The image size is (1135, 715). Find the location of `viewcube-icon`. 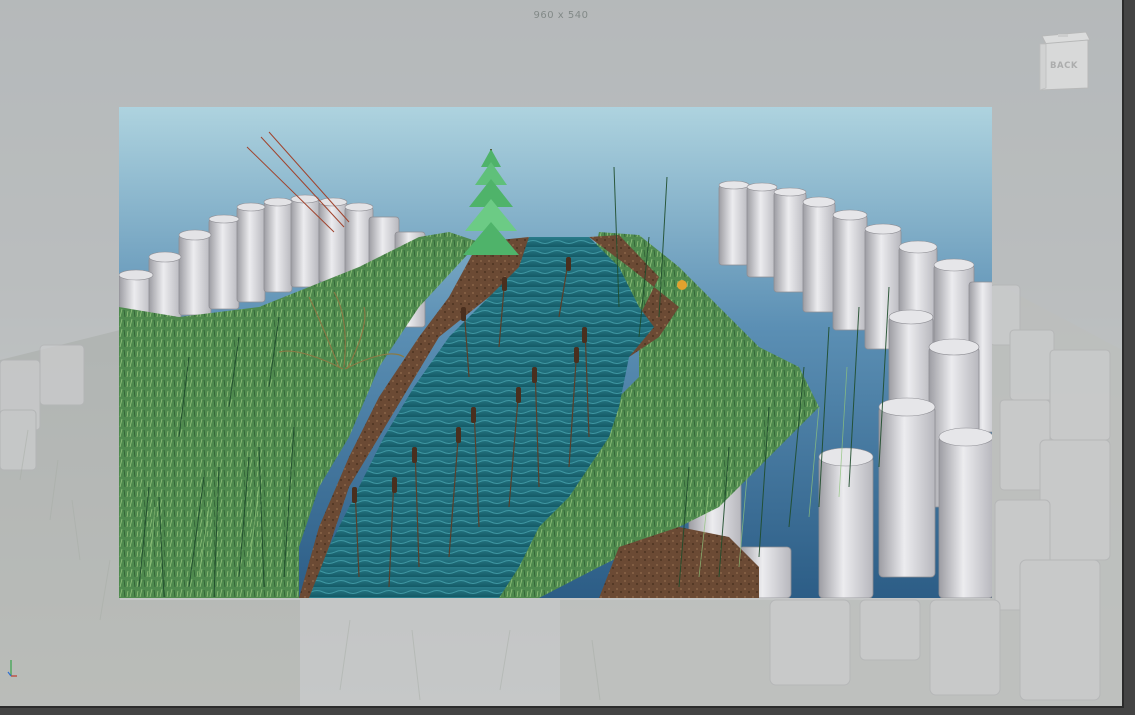

viewcube-icon is located at coordinates (1064, 60).